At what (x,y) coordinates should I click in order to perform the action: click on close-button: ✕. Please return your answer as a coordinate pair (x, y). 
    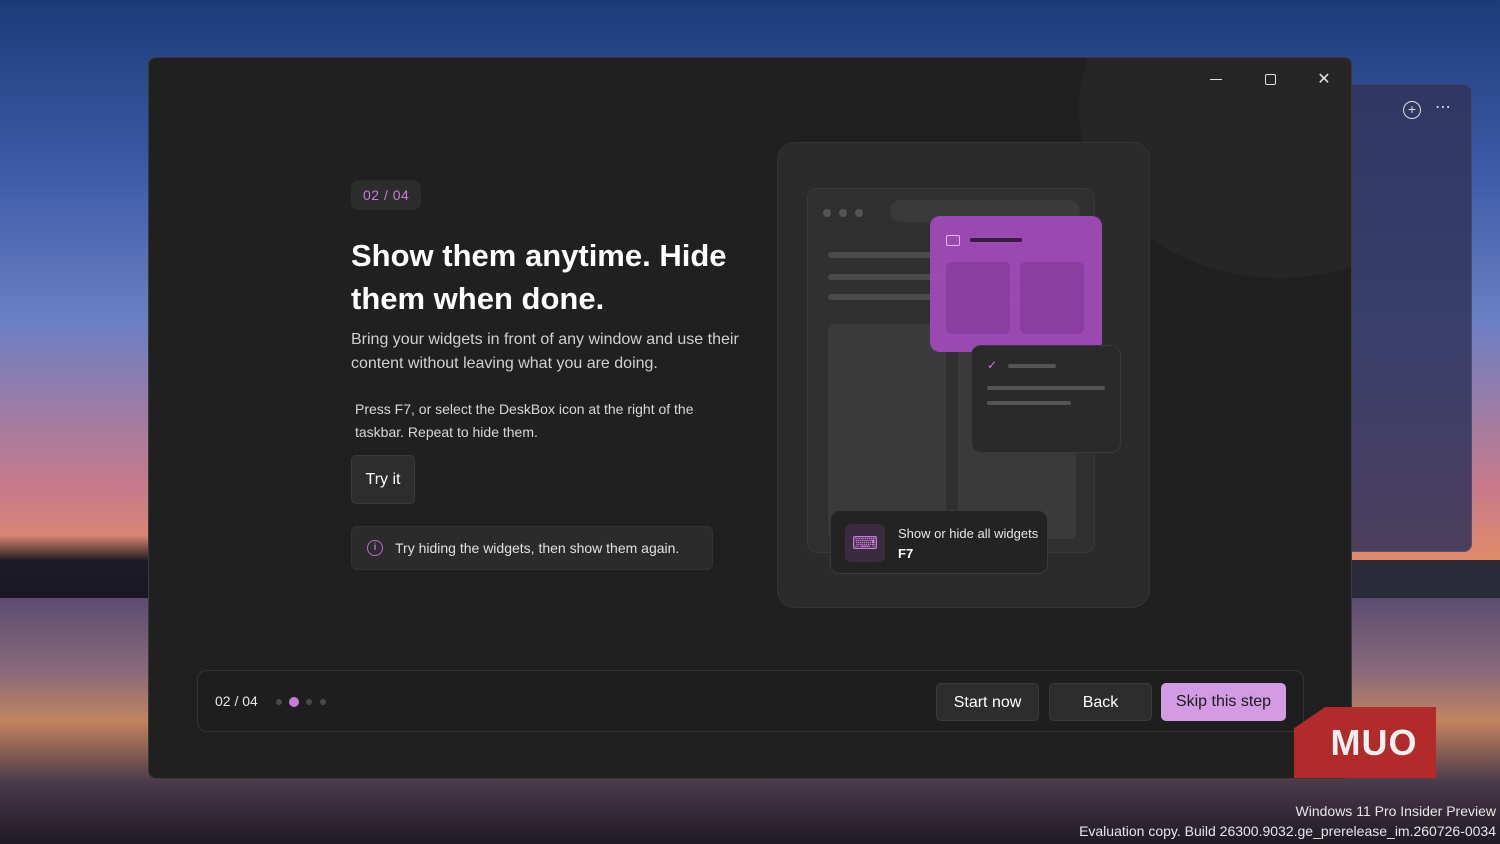
    Looking at the image, I should click on (1324, 80).